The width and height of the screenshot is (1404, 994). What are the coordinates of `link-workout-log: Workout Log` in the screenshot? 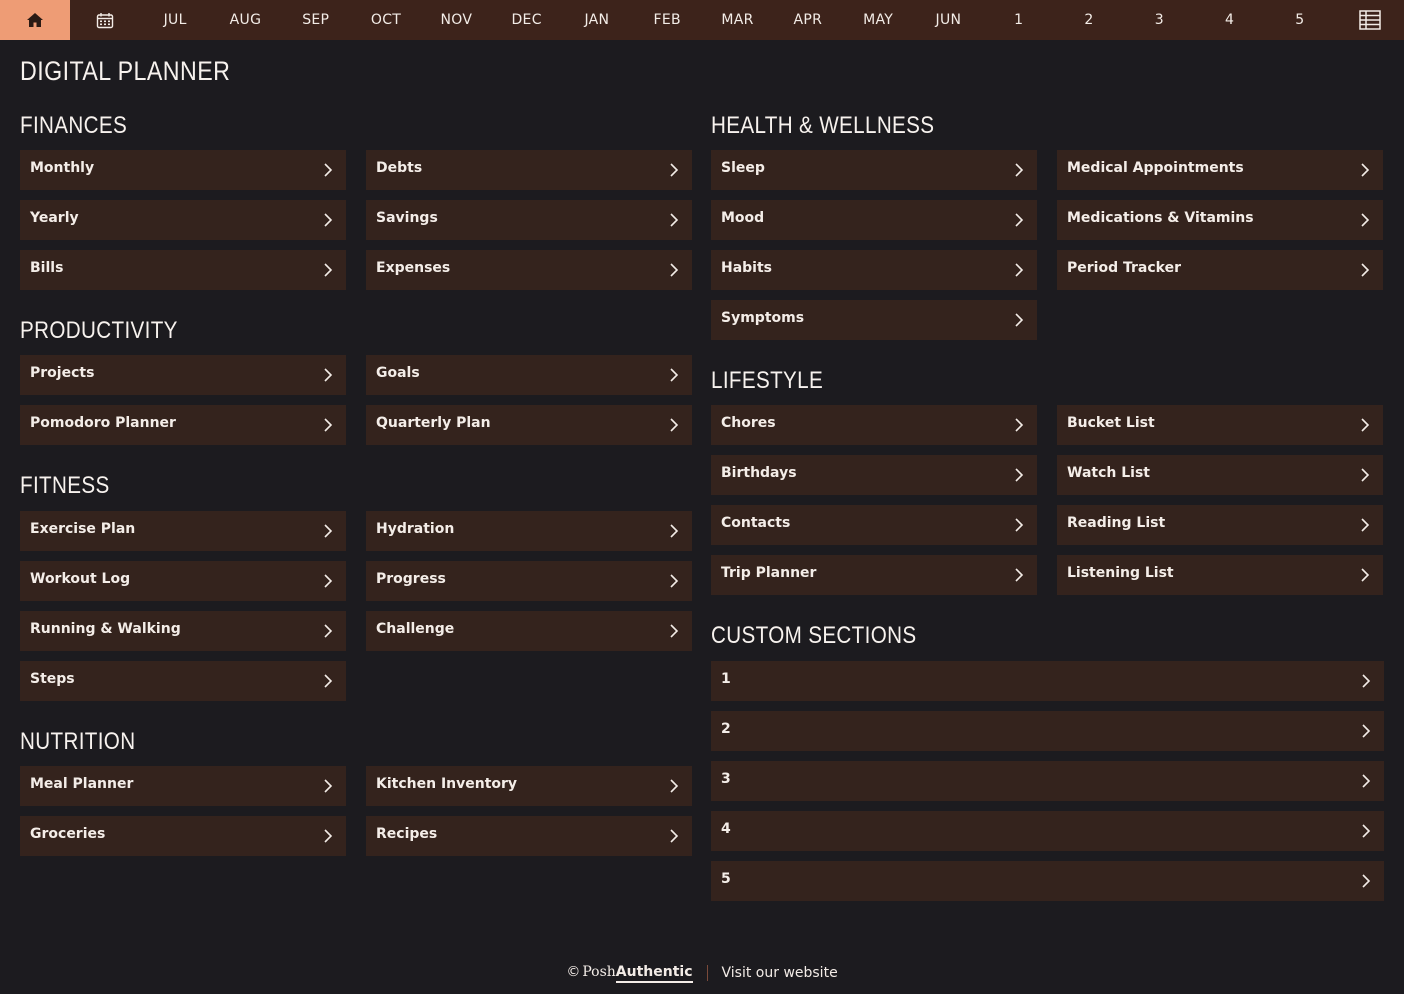 It's located at (183, 581).